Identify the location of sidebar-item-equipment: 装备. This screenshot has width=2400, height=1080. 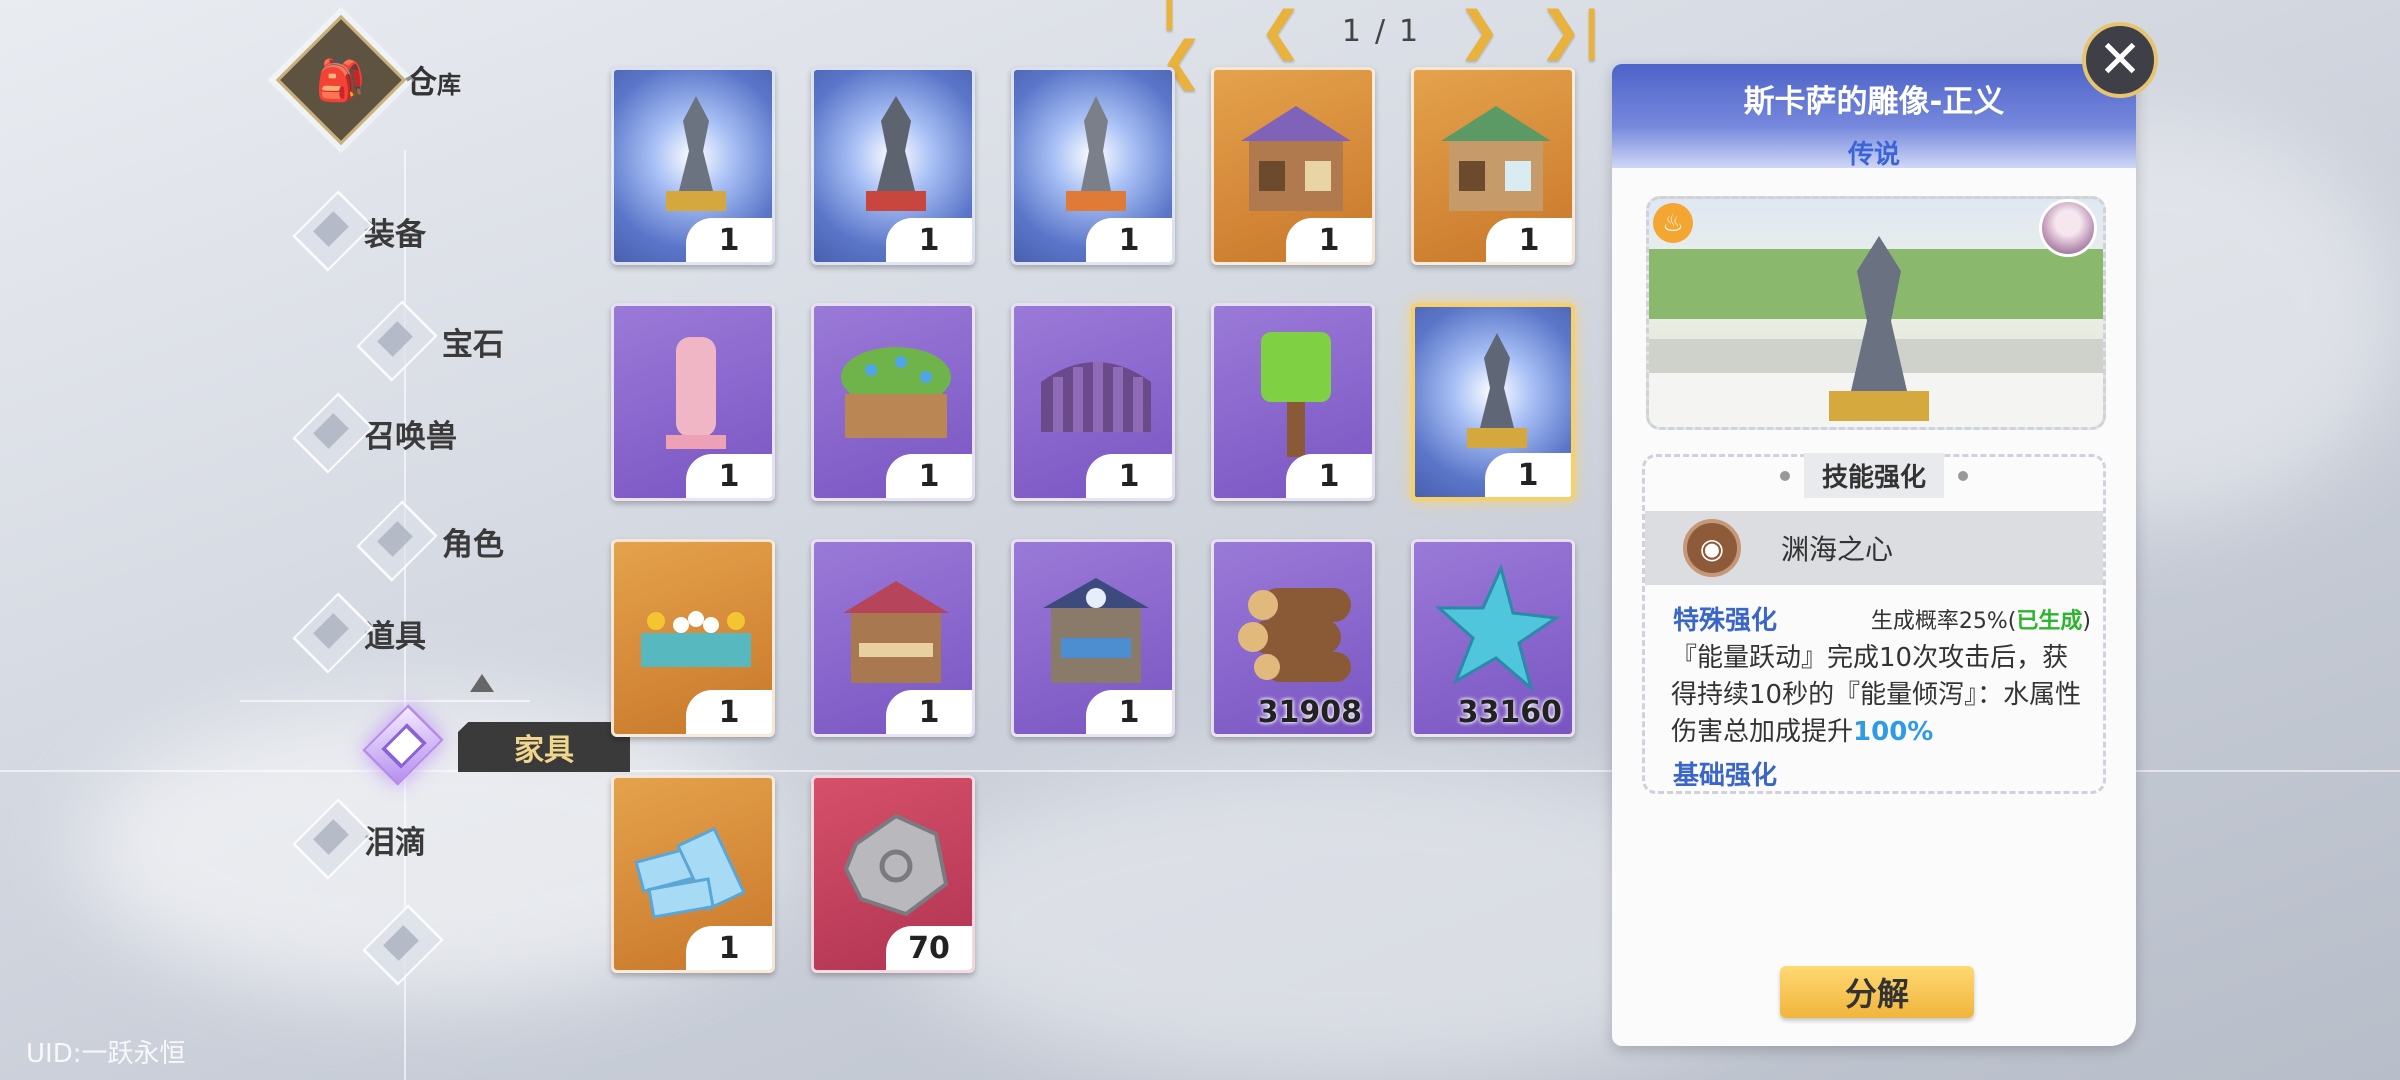
(366, 231).